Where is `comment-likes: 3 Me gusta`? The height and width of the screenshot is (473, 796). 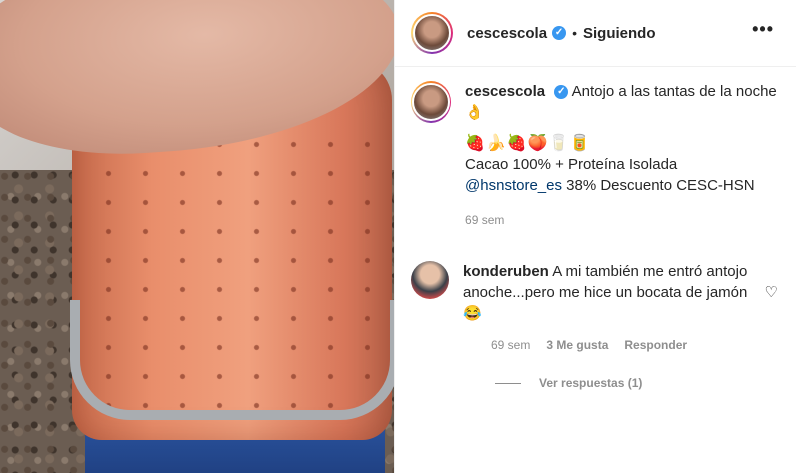
comment-likes: 3 Me gusta is located at coordinates (577, 345).